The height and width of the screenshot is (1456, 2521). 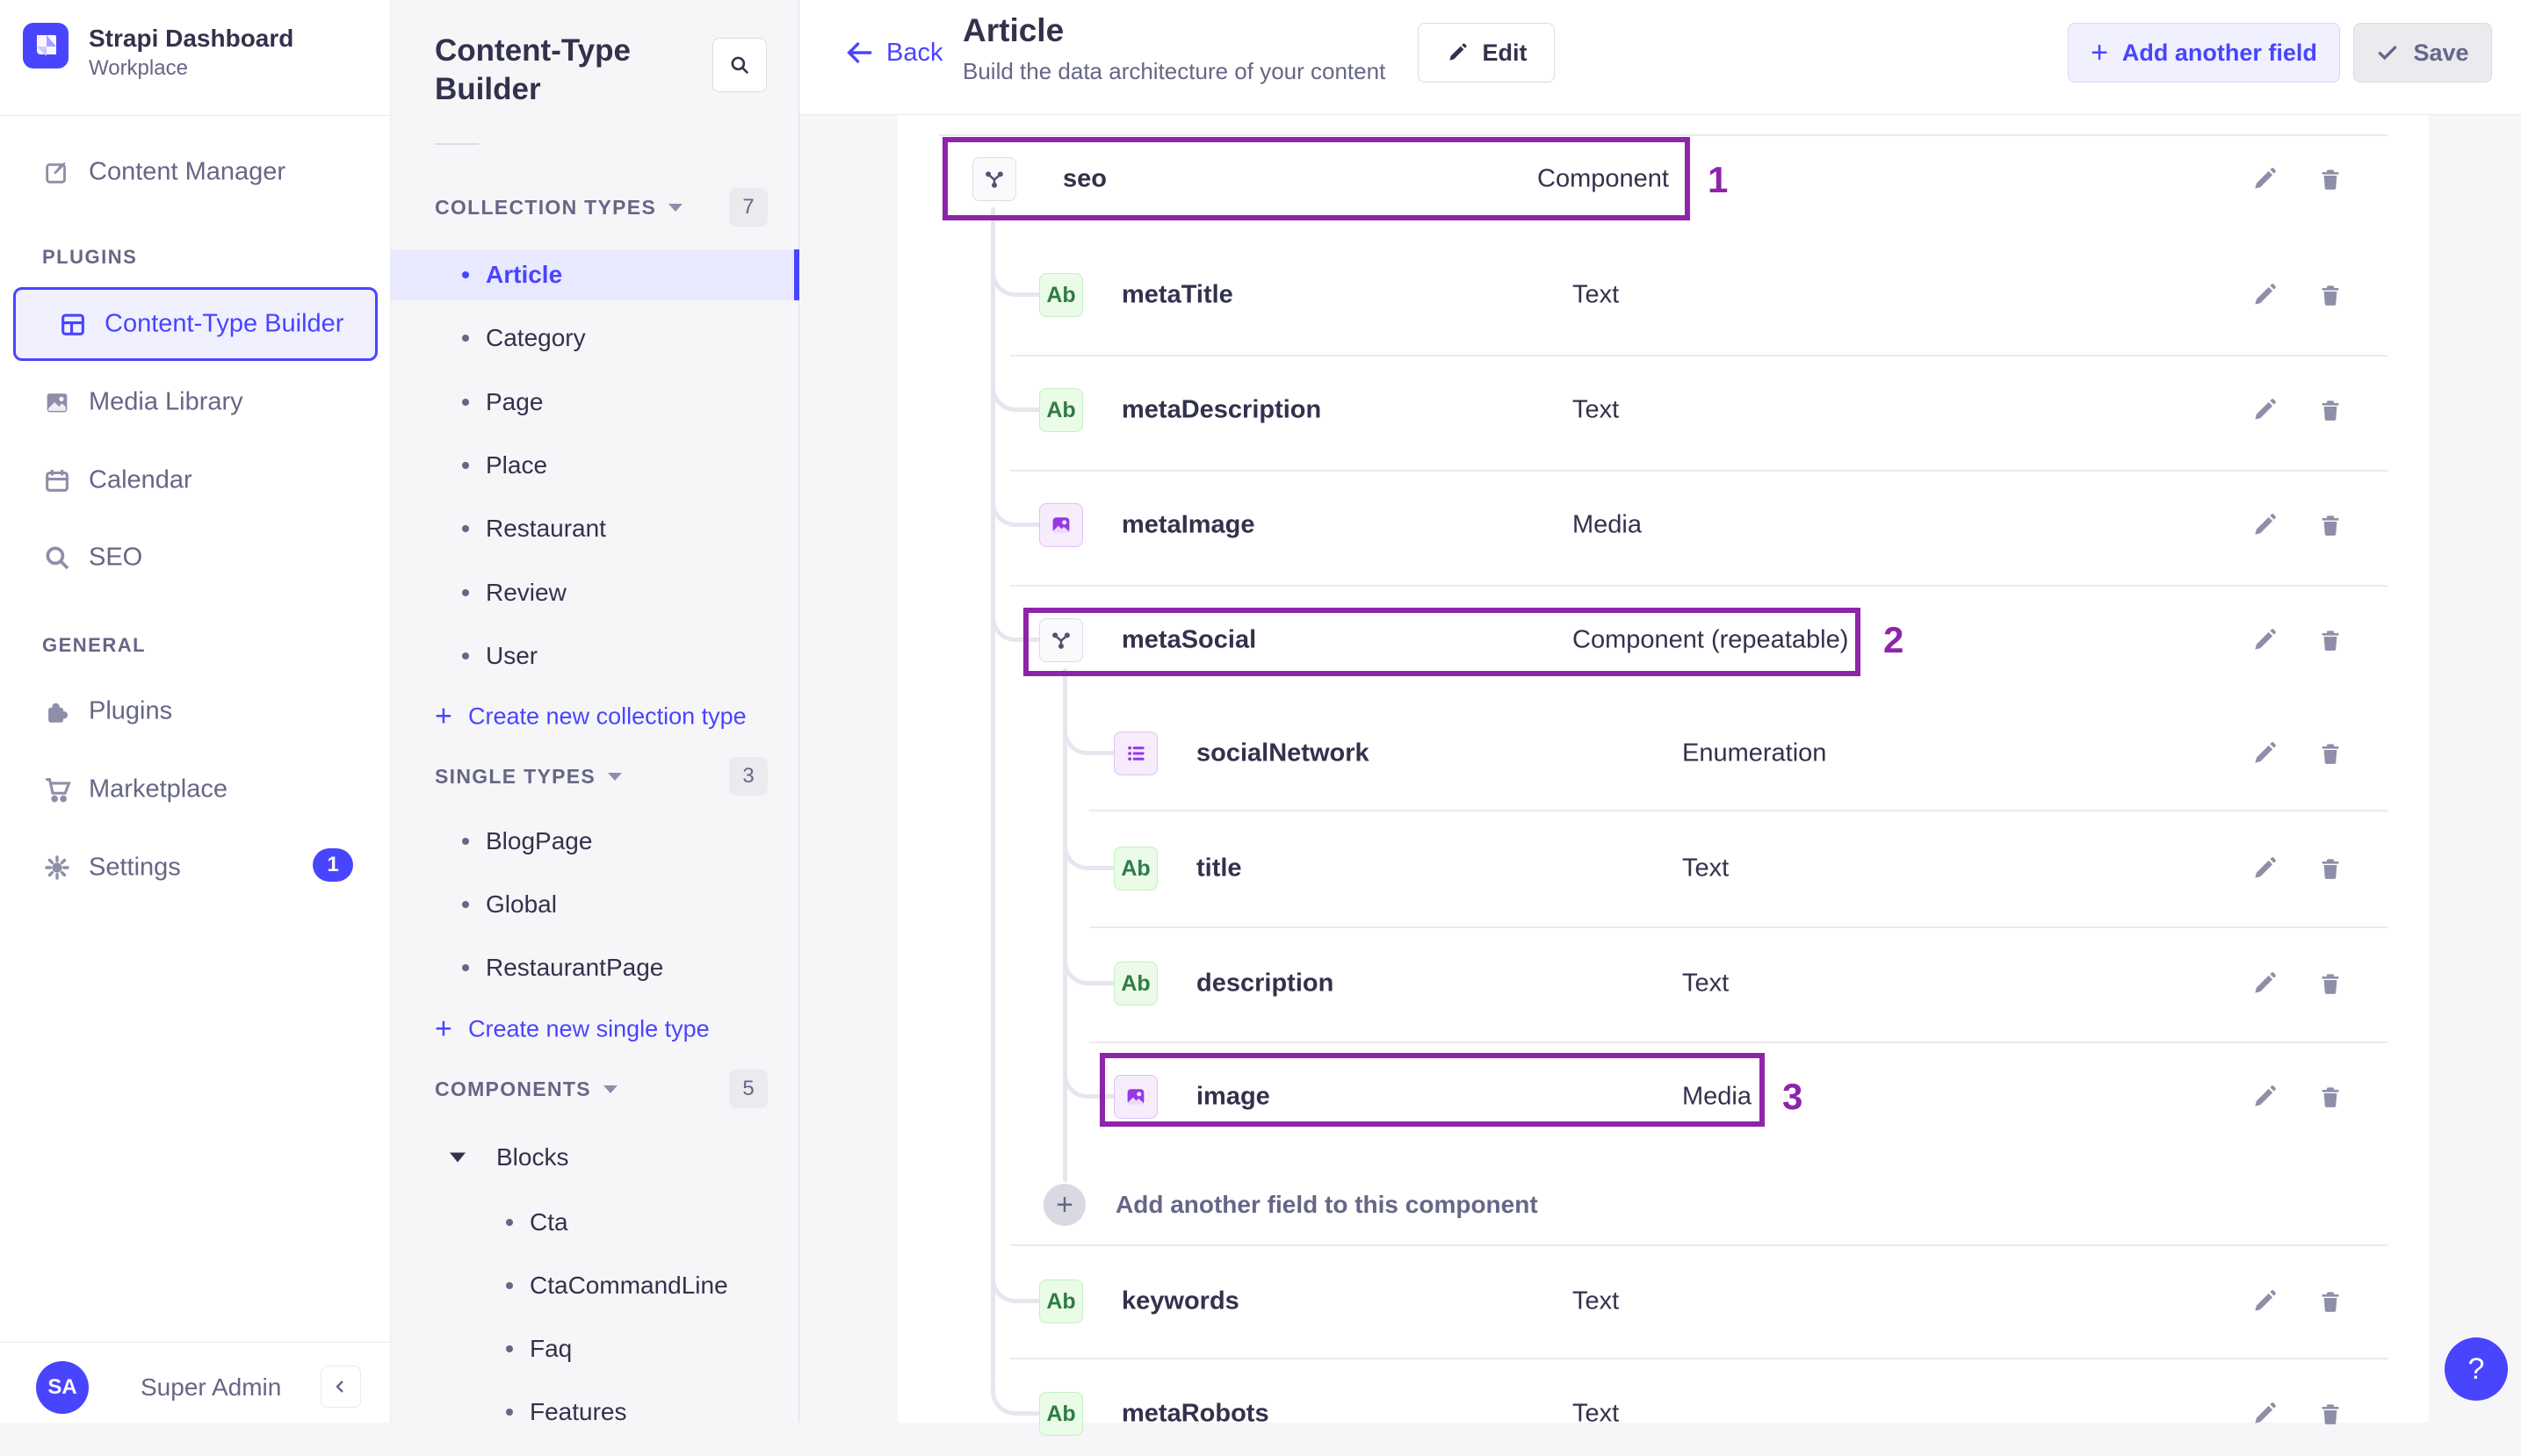 What do you see at coordinates (2441, 52) in the screenshot?
I see `save-label: Save` at bounding box center [2441, 52].